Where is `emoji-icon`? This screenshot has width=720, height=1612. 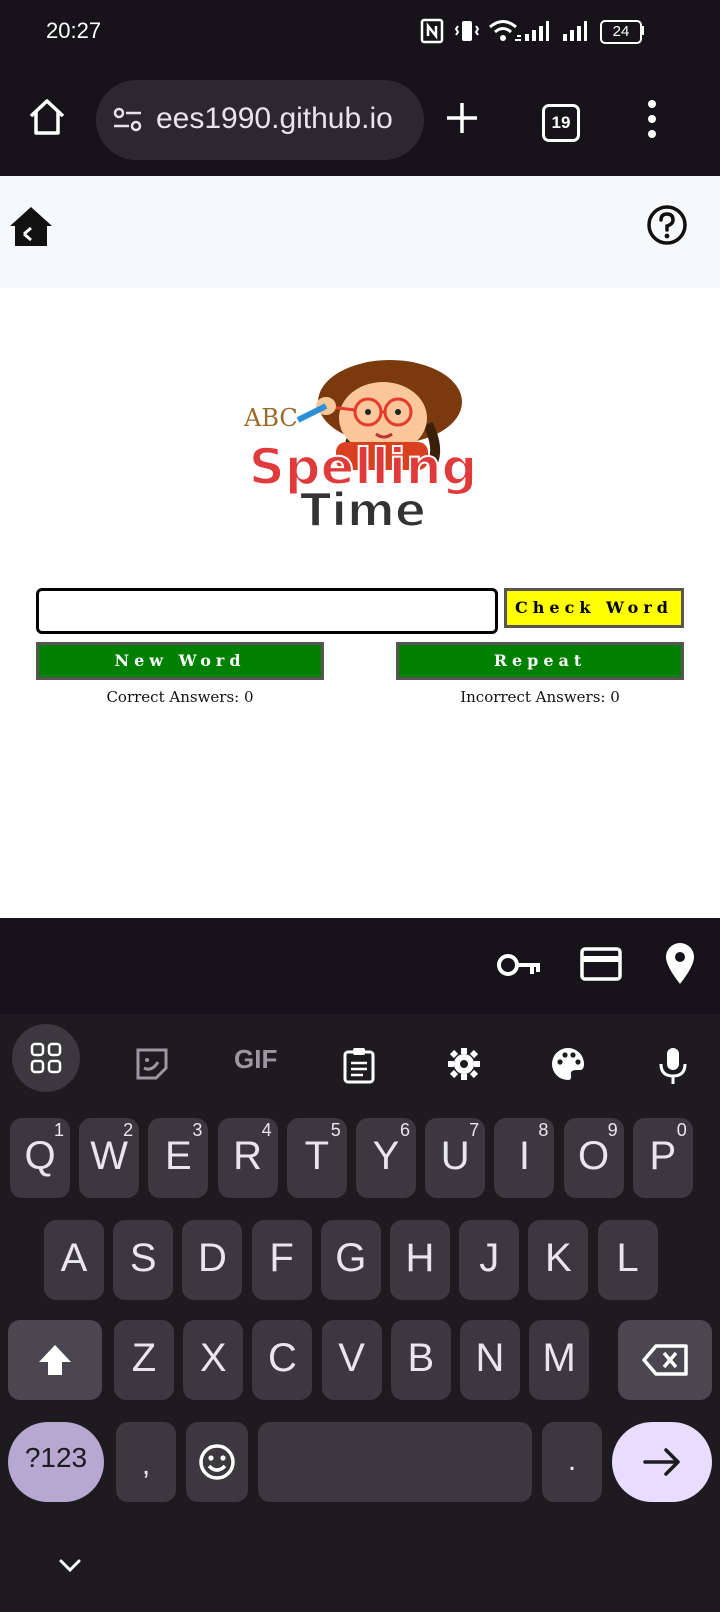 emoji-icon is located at coordinates (217, 1462).